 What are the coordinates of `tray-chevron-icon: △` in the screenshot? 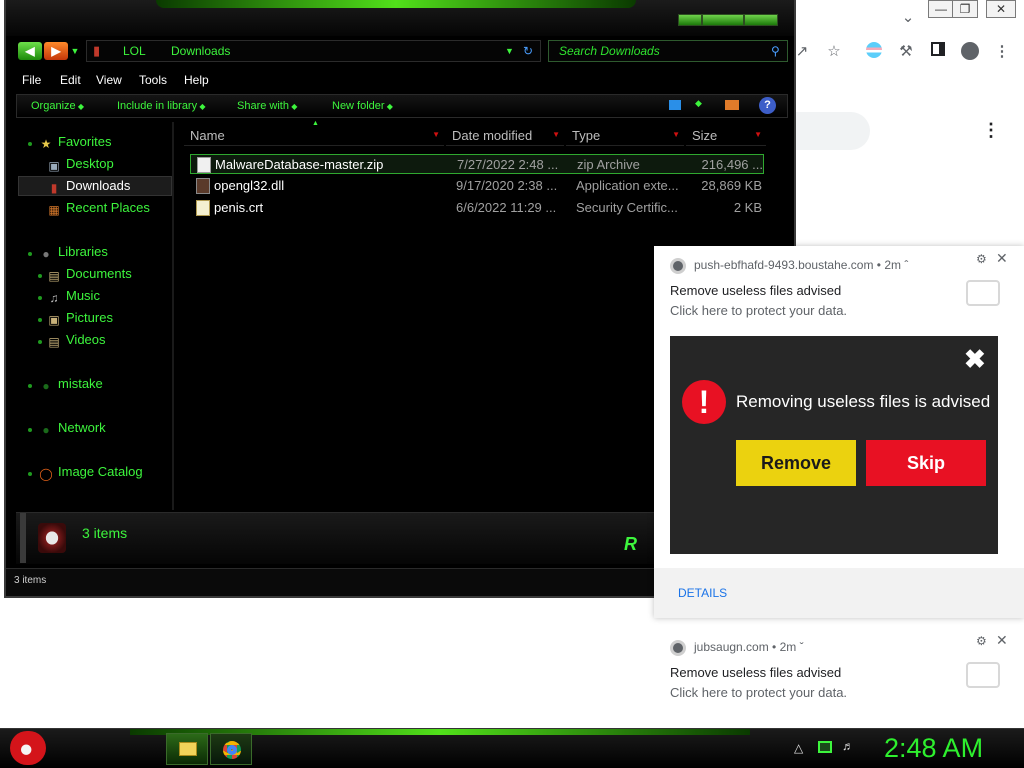 It's located at (798, 748).